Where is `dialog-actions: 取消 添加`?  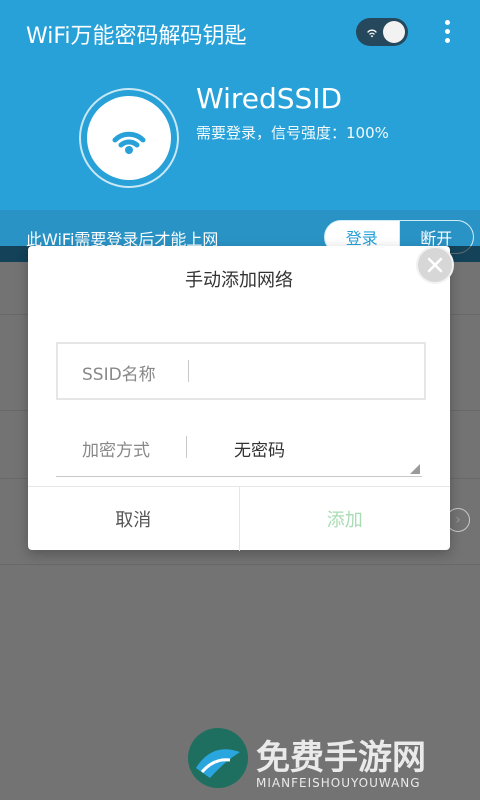 dialog-actions: 取消 添加 is located at coordinates (239, 518).